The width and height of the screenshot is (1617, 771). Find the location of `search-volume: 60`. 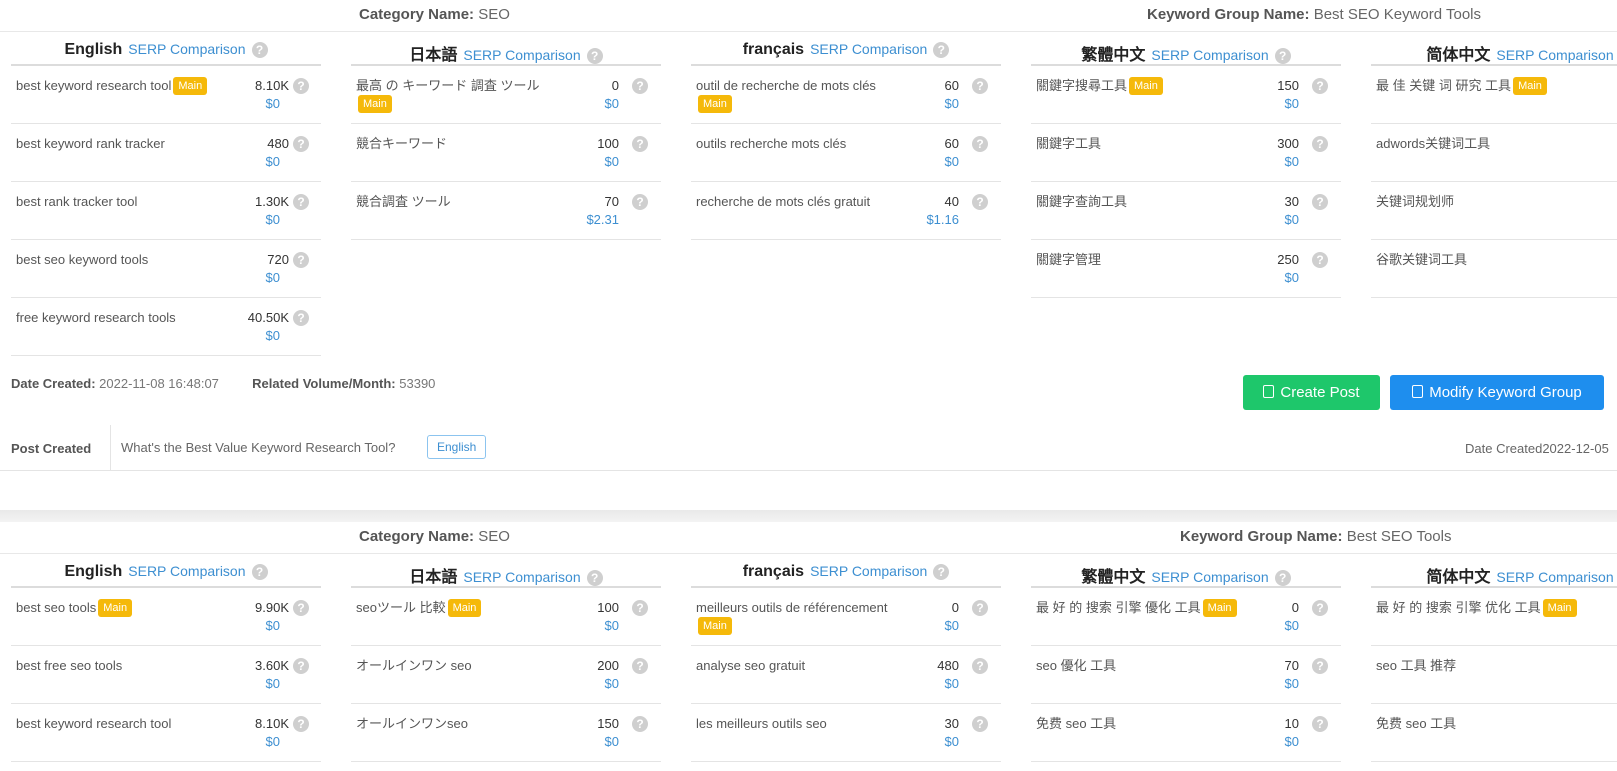

search-volume: 60 is located at coordinates (951, 143).